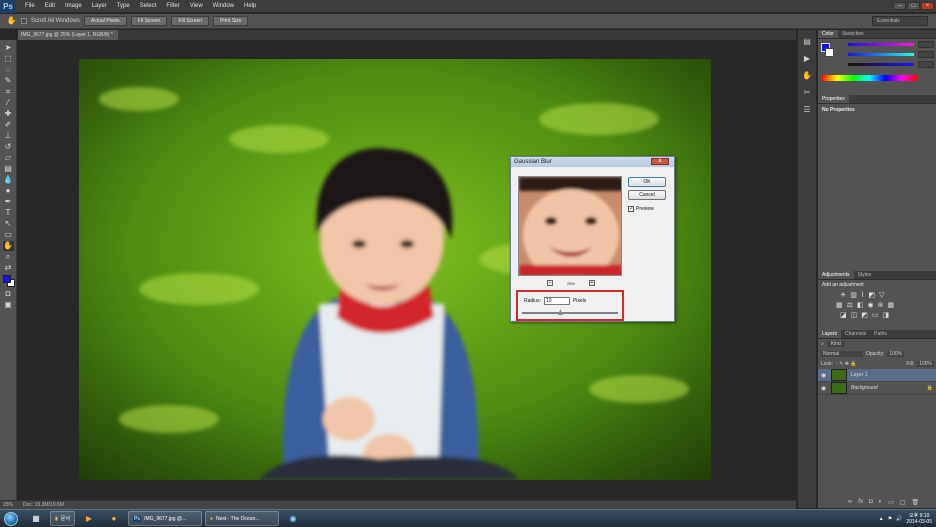 This screenshot has height=527, width=936. What do you see at coordinates (114, 518) in the screenshot?
I see `browser-icon: ●` at bounding box center [114, 518].